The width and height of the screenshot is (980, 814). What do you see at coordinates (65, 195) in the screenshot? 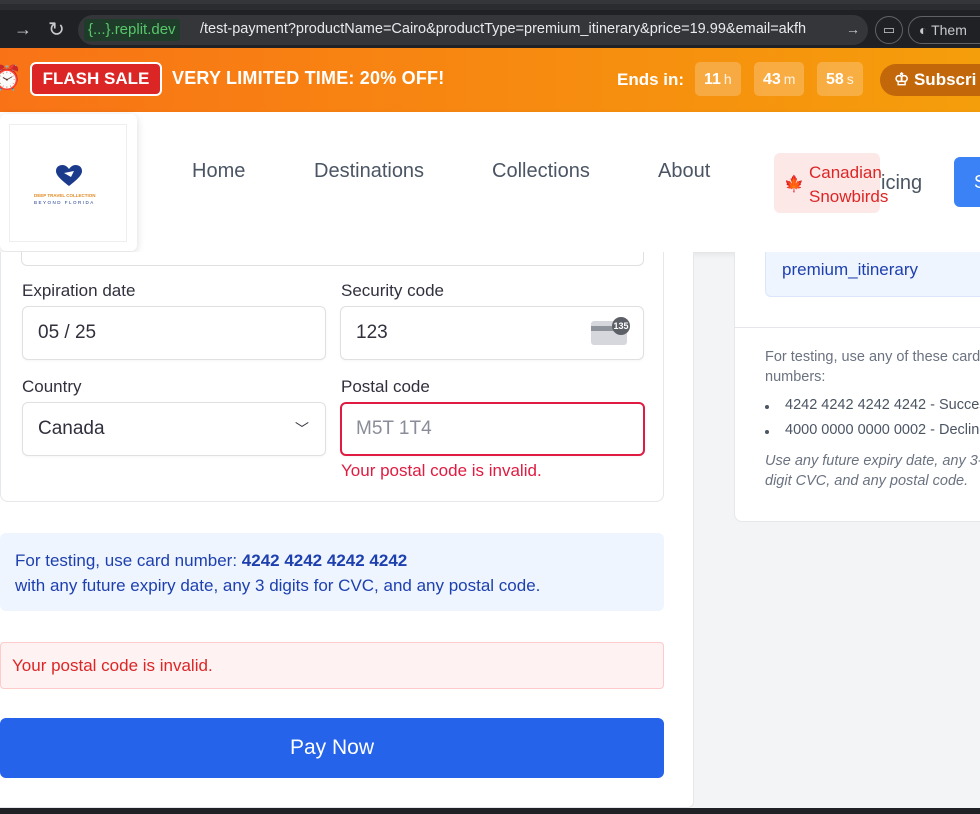
I see `logo-line1: DEEP TRAVEL COLLECTION` at bounding box center [65, 195].